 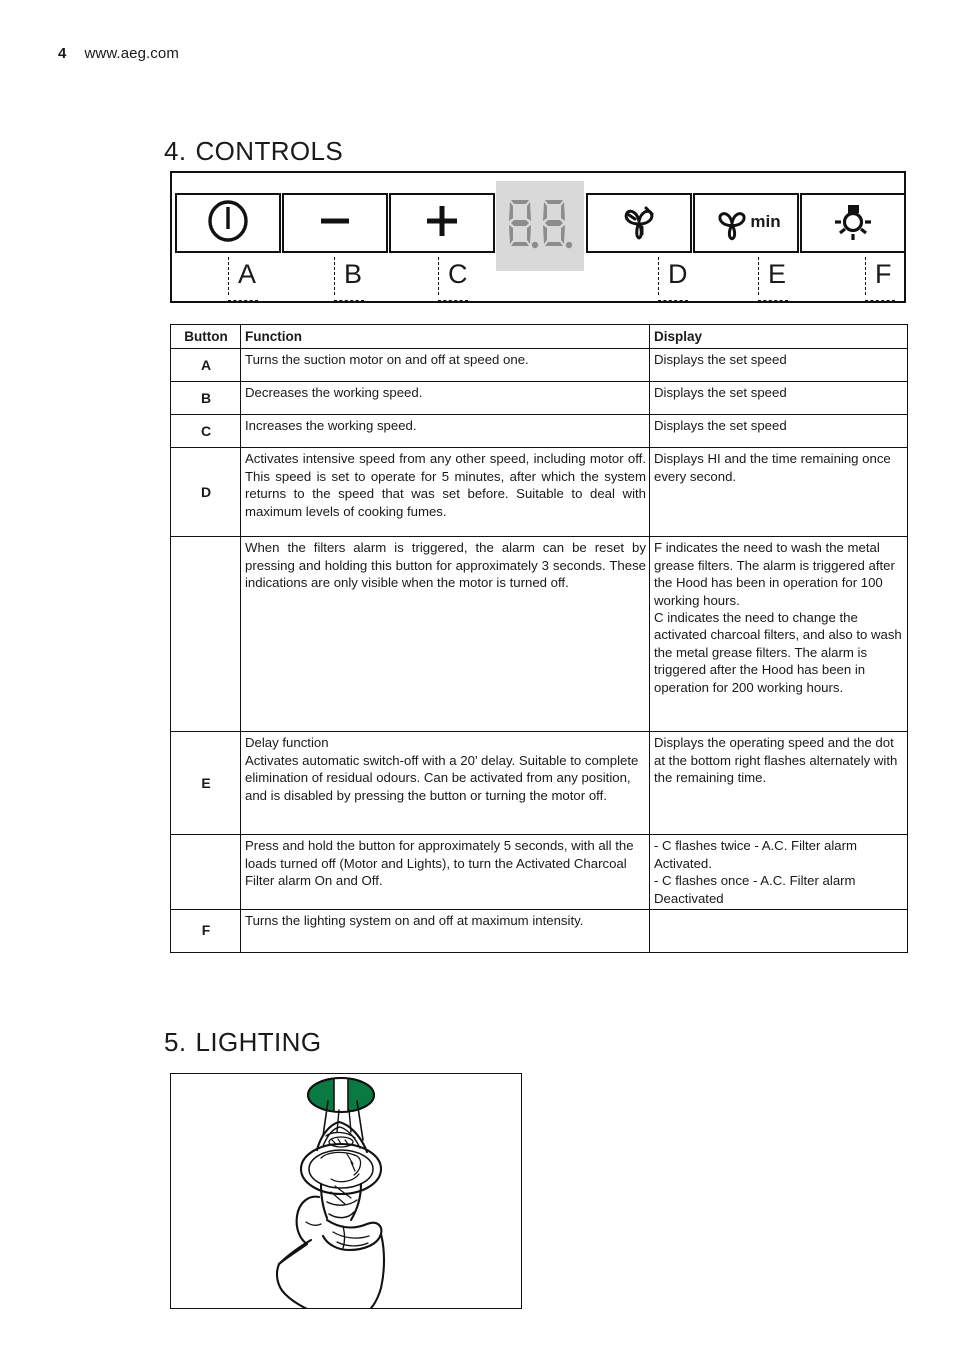 I want to click on leader-line-d, so click(x=658, y=276).